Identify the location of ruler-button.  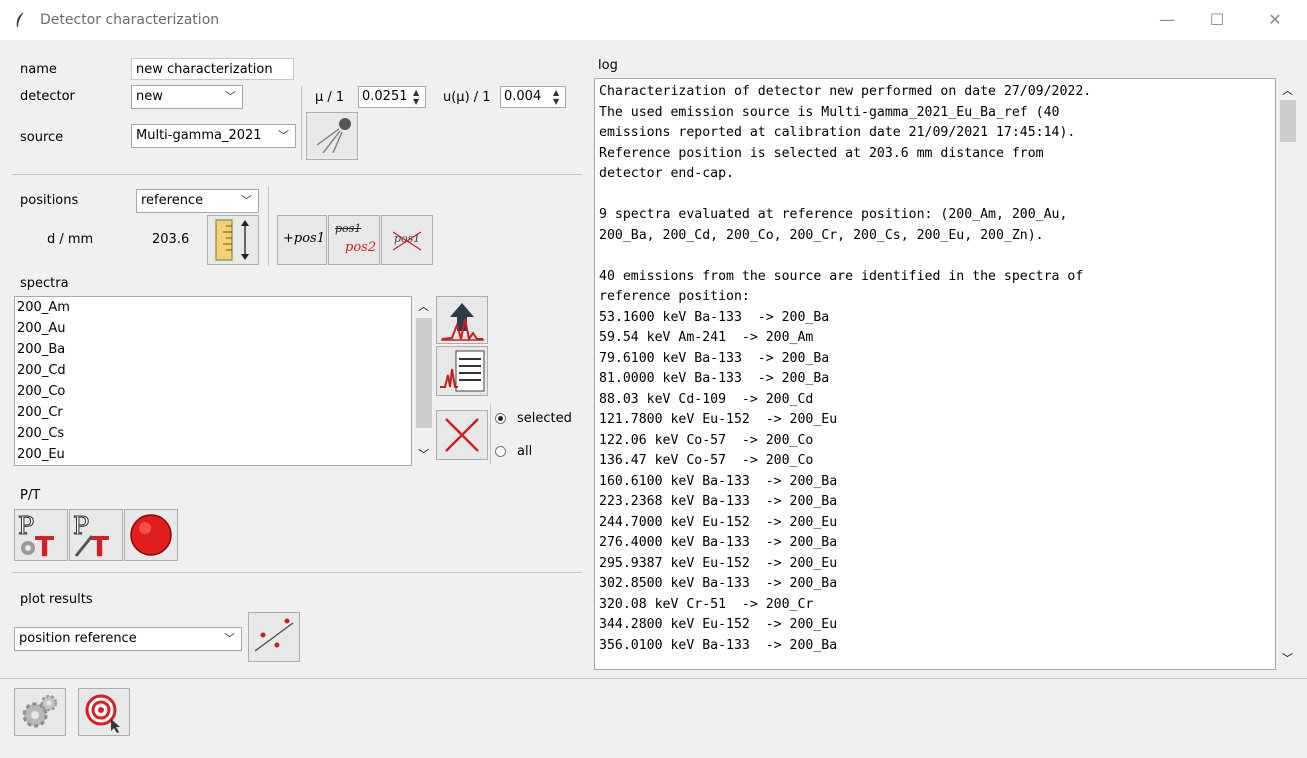
(233, 240).